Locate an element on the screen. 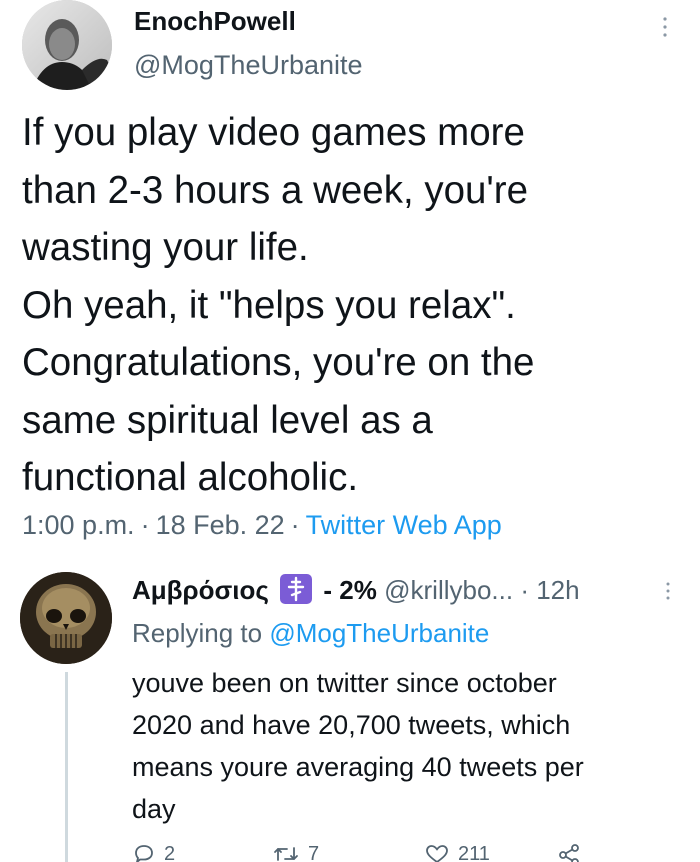  tweet-date: 18 Feb. 22 is located at coordinates (220, 525).